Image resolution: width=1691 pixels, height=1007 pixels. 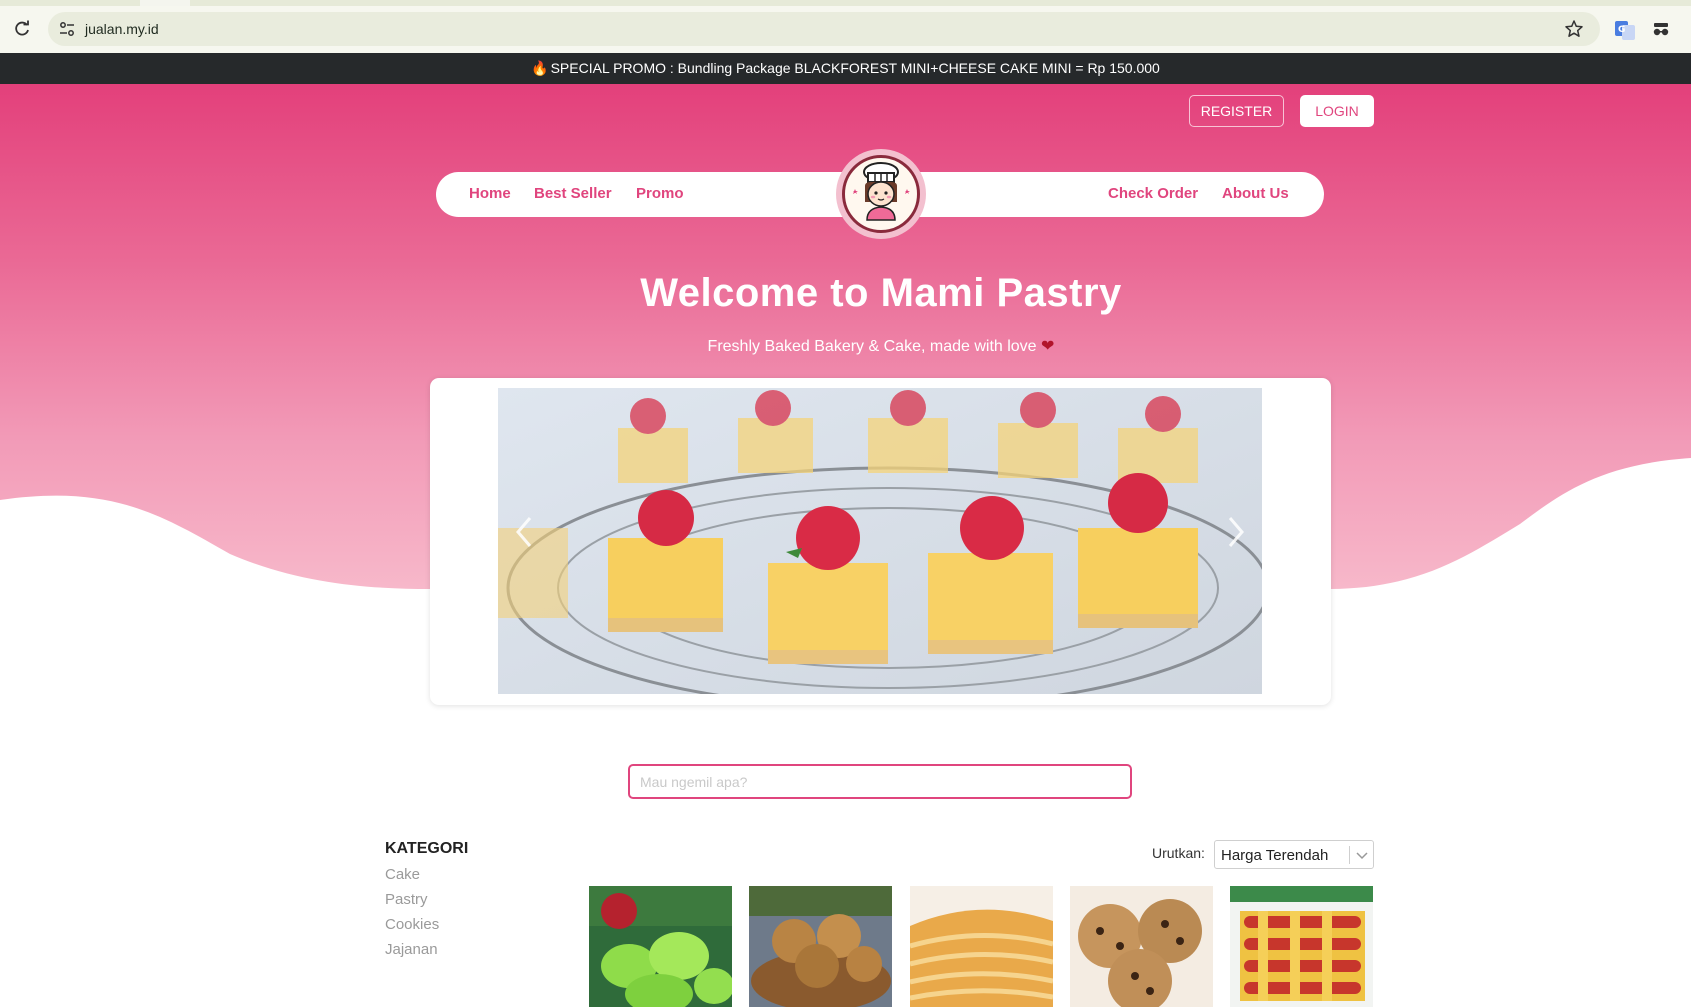 I want to click on nav-promo: Promo, so click(x=660, y=193).